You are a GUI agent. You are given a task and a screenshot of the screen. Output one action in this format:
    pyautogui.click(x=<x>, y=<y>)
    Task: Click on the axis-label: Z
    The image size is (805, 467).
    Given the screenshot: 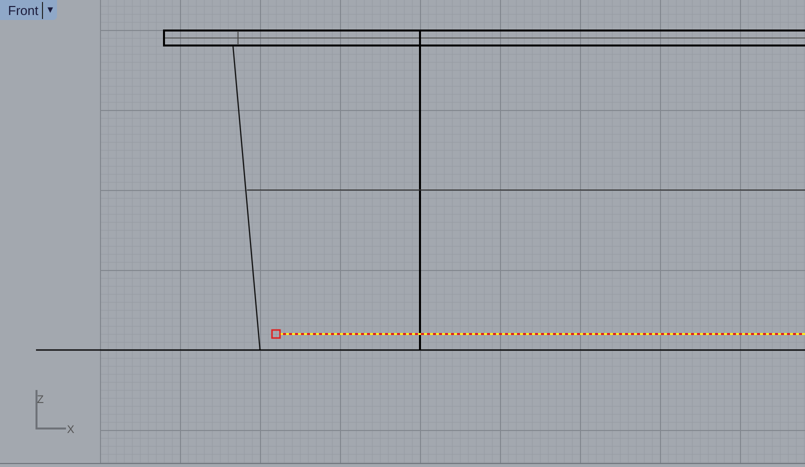 What is the action you would take?
    pyautogui.click(x=40, y=400)
    